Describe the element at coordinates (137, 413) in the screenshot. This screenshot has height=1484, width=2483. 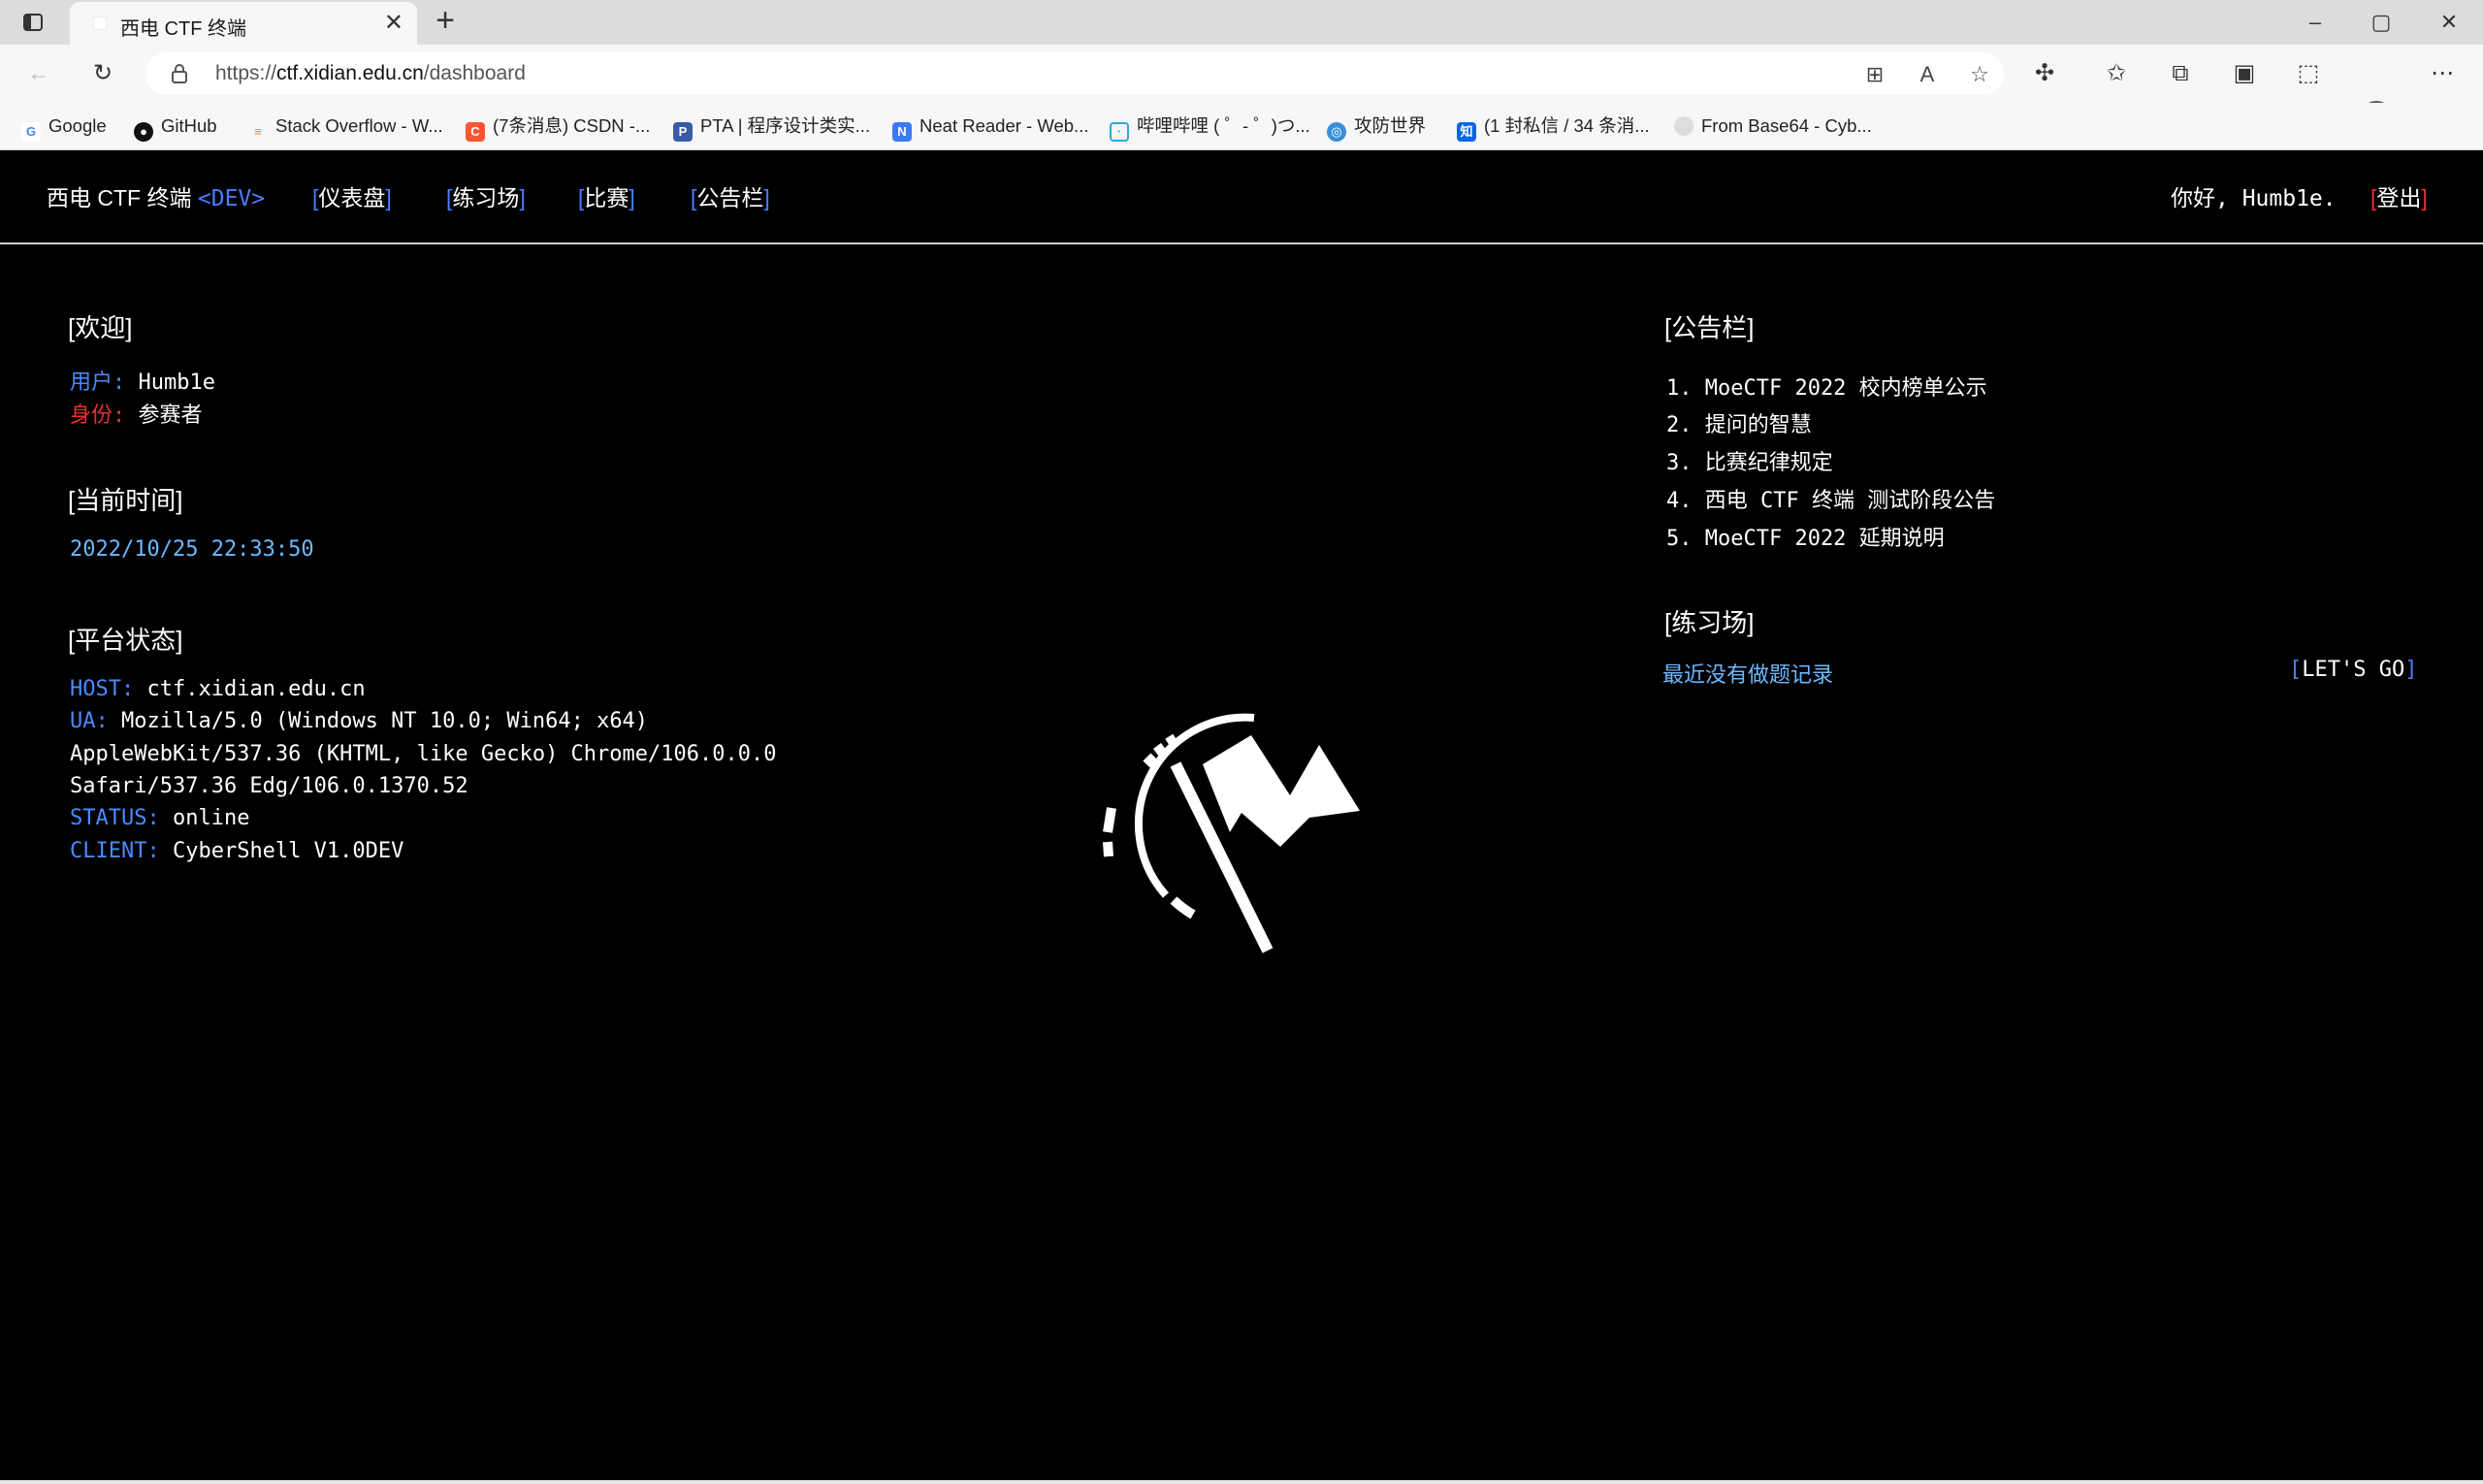
I see `role-row: 身份: 参赛者` at that location.